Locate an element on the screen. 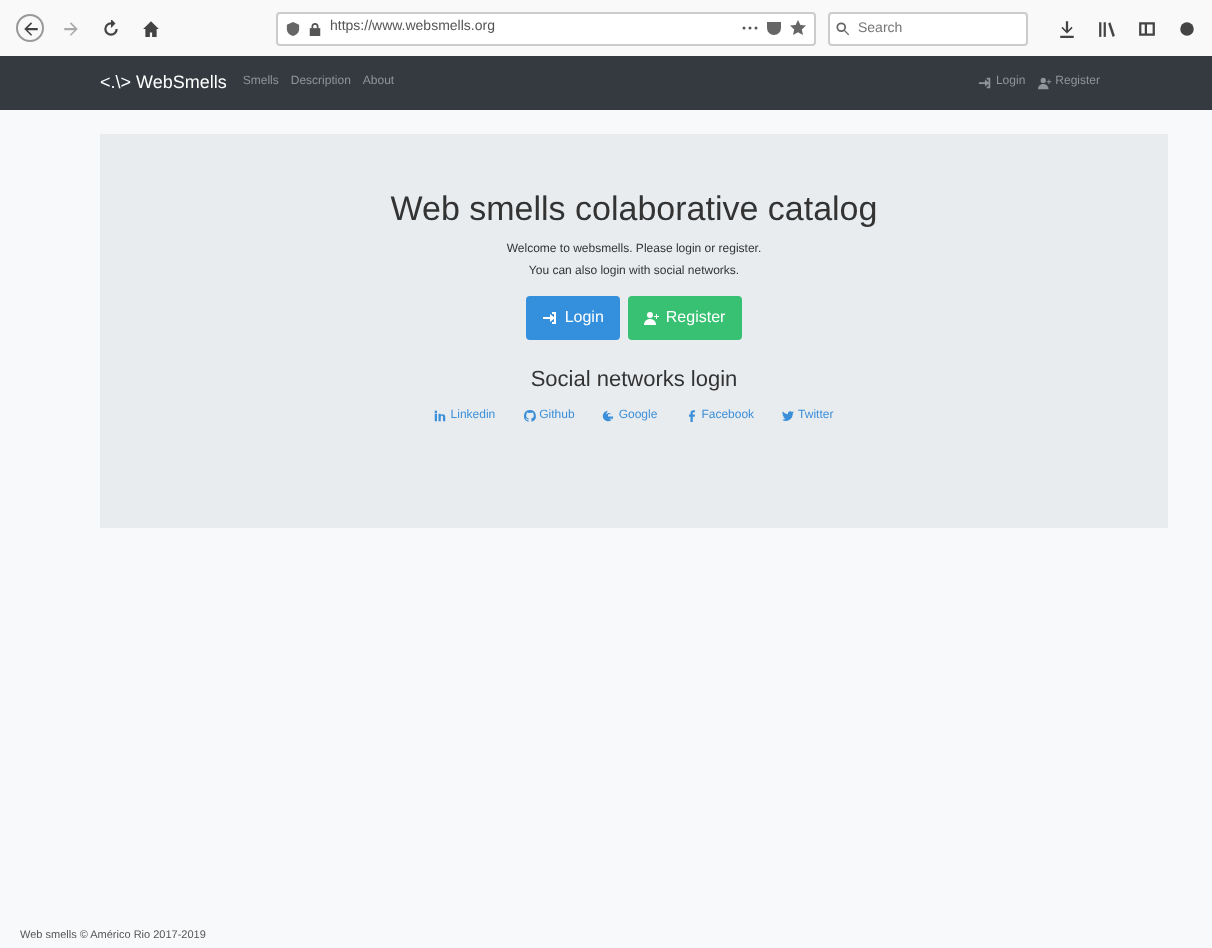  download-icon is located at coordinates (1066, 28).